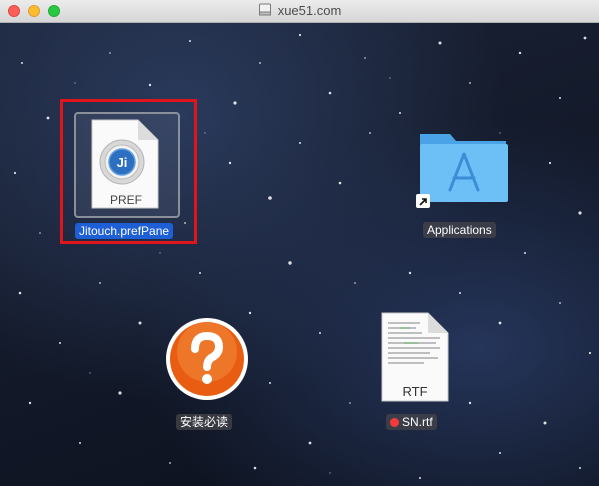  What do you see at coordinates (204, 422) in the screenshot?
I see `readme-label: 安装必读` at bounding box center [204, 422].